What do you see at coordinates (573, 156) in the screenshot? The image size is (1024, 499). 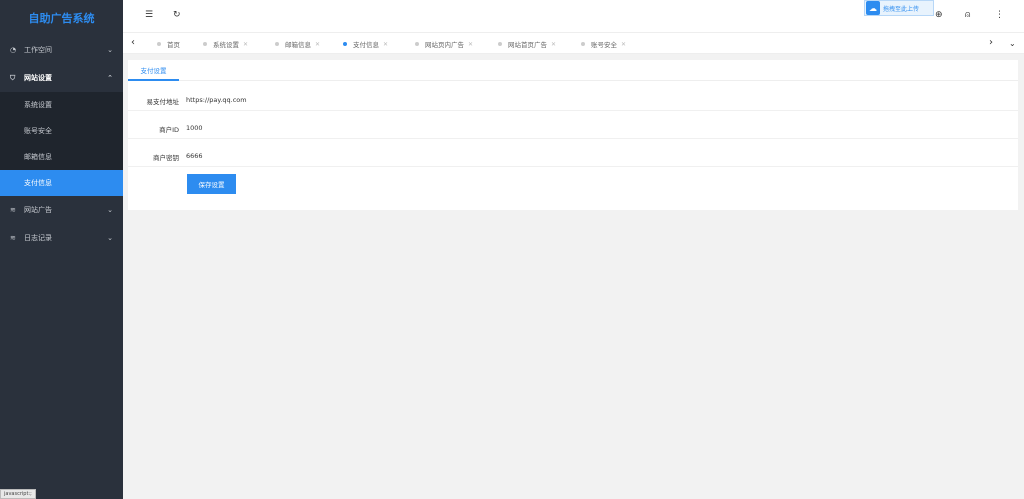 I see `form-row-merchant-key: 商户密钥 6666` at bounding box center [573, 156].